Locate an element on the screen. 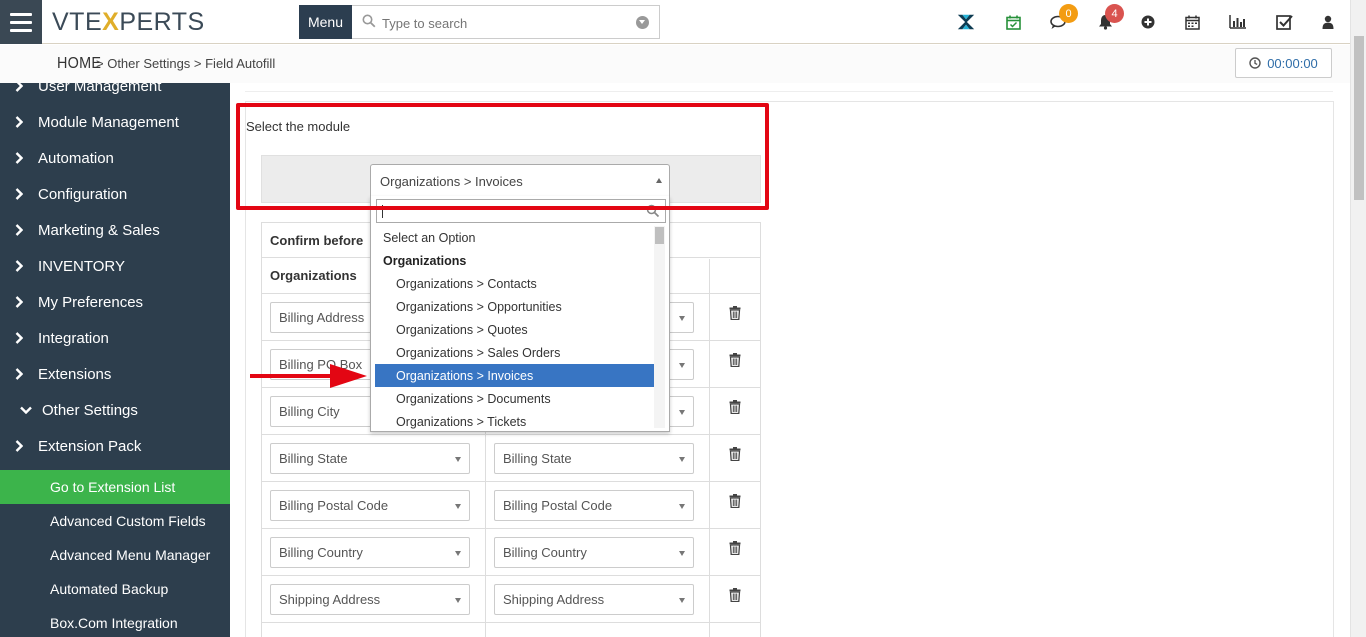 Image resolution: width=1366 pixels, height=637 pixels. dropdown-option: Organizations > Documents is located at coordinates (515, 398).